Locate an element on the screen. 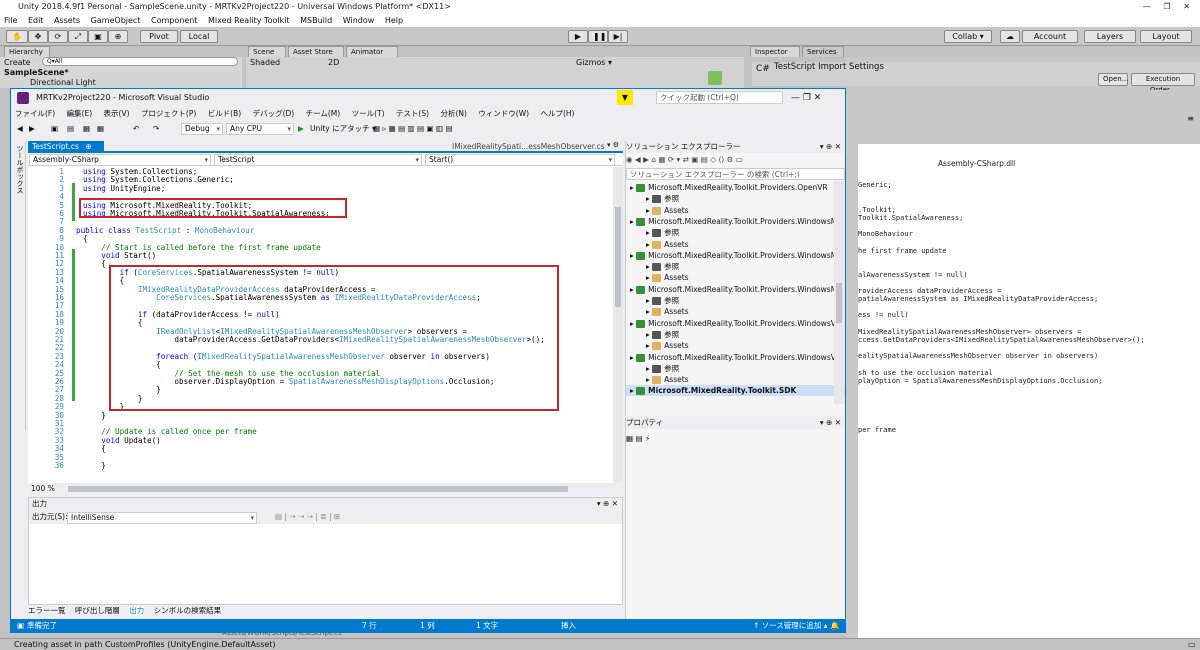 This screenshot has width=1200, height=650. tab-symbol-results: シンボルの検索結果 is located at coordinates (188, 610).